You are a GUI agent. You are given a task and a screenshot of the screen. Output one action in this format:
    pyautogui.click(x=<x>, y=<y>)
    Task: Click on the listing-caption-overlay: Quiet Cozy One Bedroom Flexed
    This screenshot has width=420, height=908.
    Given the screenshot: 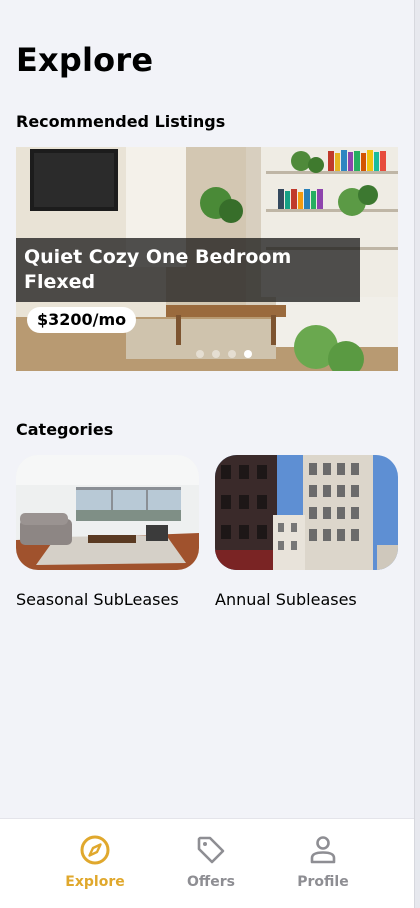 What is the action you would take?
    pyautogui.click(x=188, y=270)
    